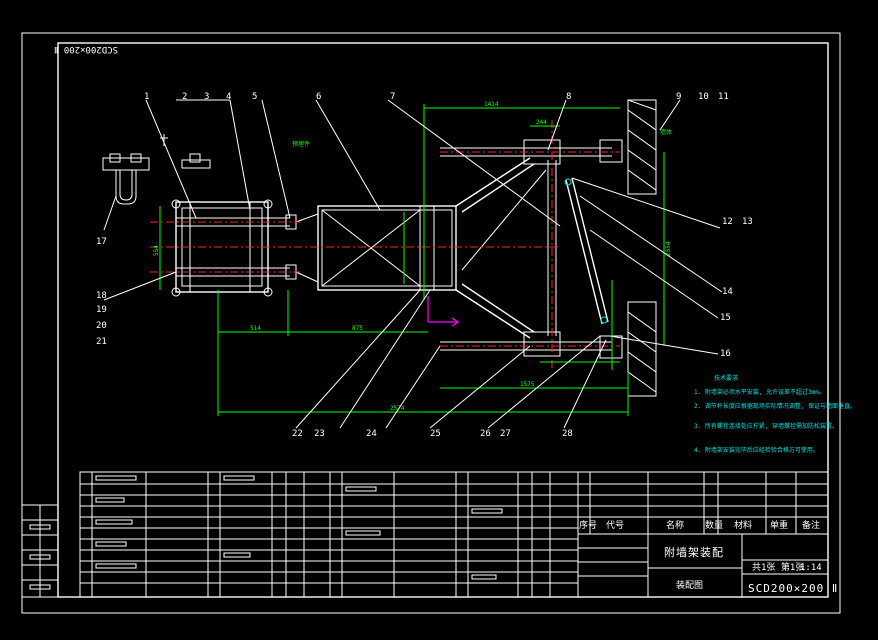 The width and height of the screenshot is (878, 640). What do you see at coordinates (747, 222) in the screenshot?
I see `callout-13: 13` at bounding box center [747, 222].